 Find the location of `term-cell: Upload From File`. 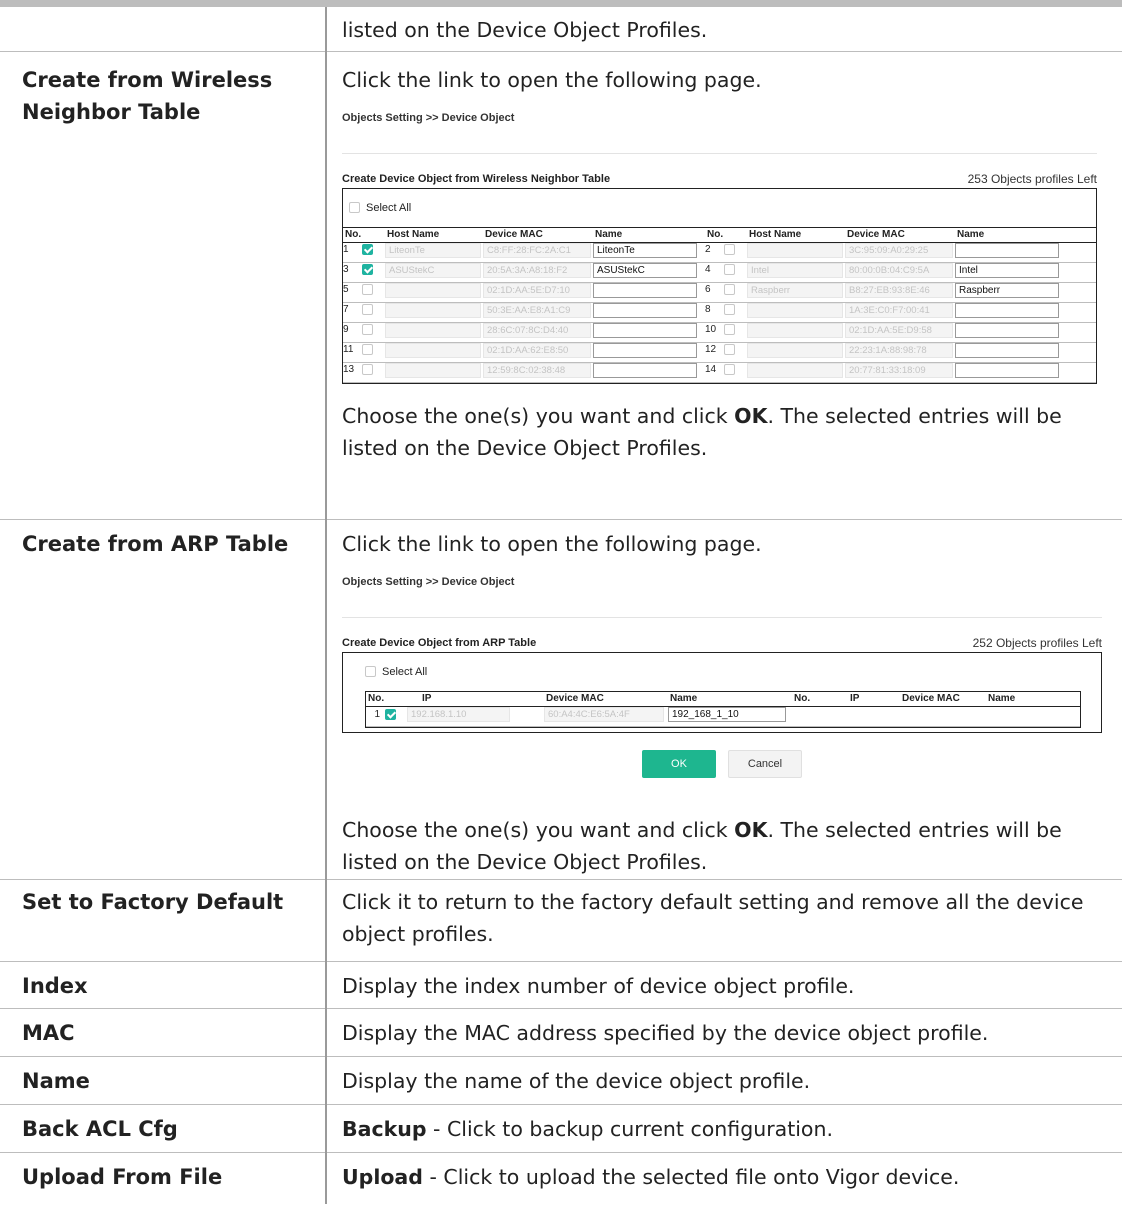

term-cell: Upload From File is located at coordinates (122, 1176).